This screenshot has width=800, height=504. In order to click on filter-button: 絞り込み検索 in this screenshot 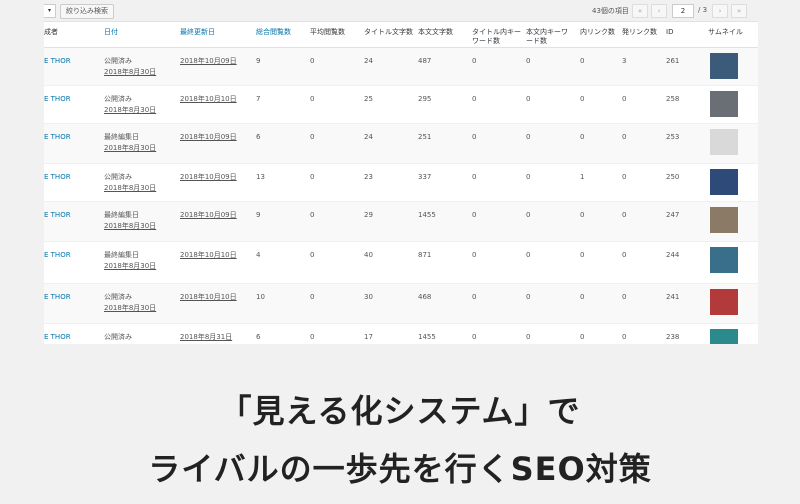, I will do `click(87, 11)`.